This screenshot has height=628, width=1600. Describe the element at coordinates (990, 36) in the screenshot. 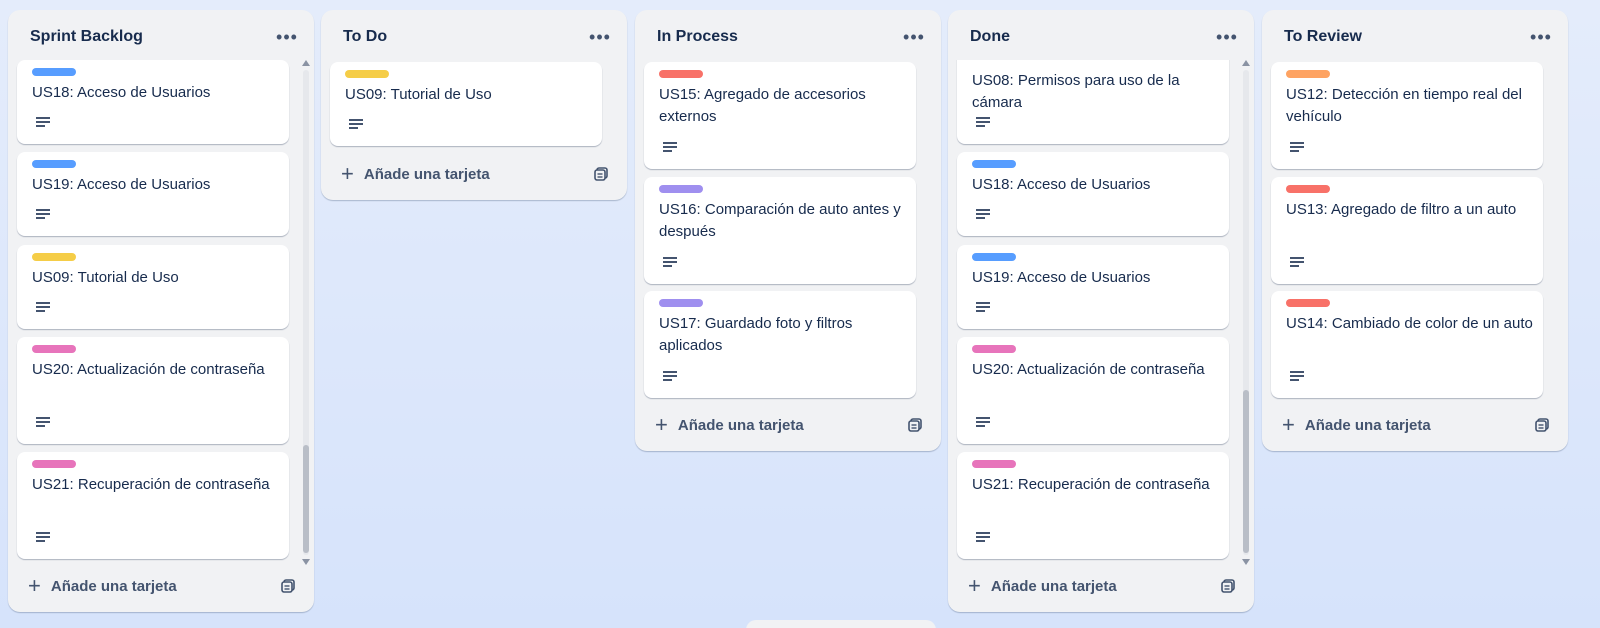

I see `list-title: Done` at that location.